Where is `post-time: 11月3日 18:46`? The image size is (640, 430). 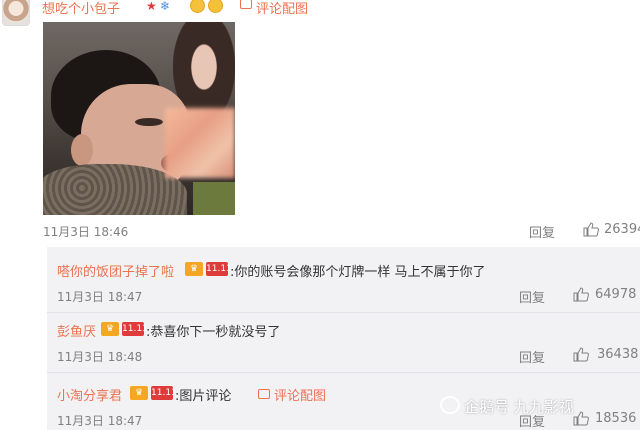
post-time: 11月3日 18:46 is located at coordinates (86, 232).